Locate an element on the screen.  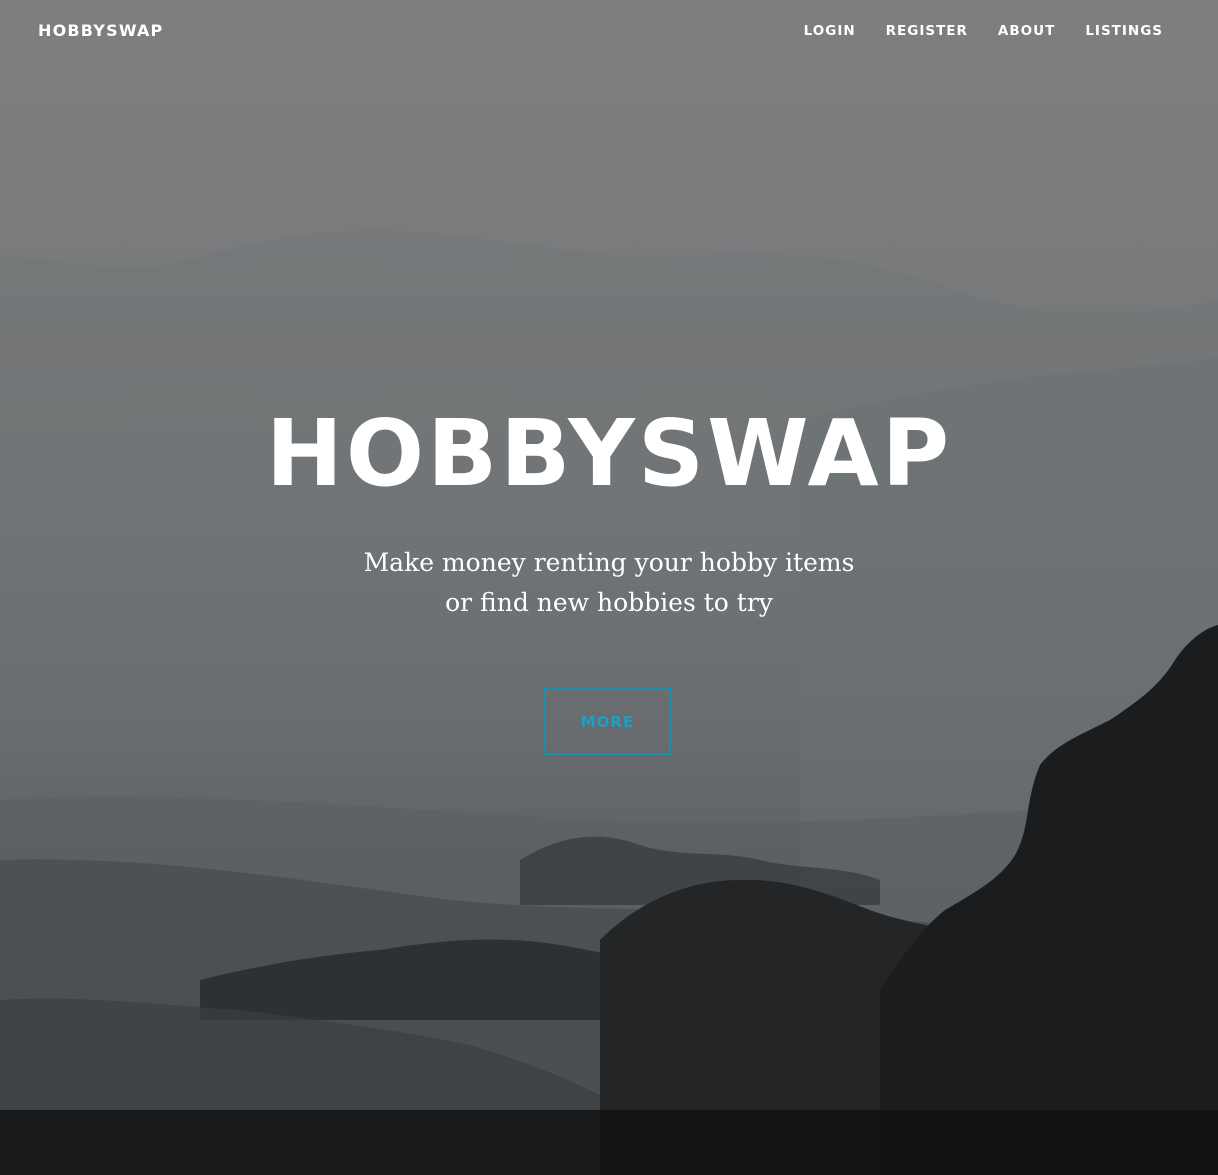
nav-link-login: LOGIN is located at coordinates (830, 31).